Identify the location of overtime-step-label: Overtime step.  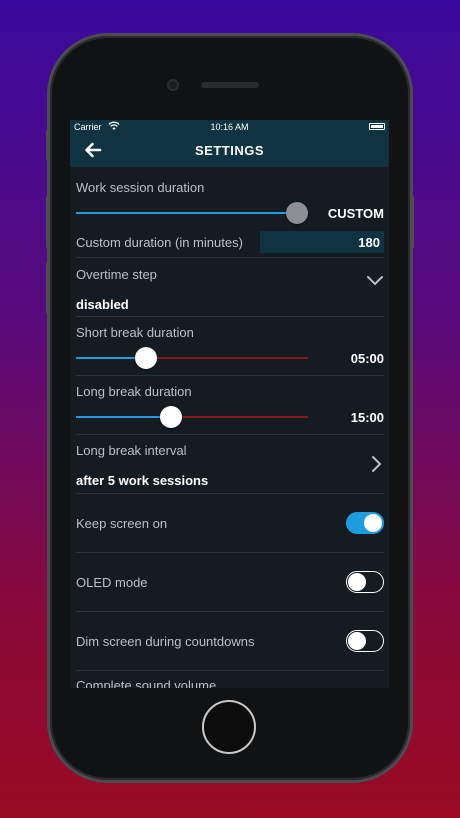
(116, 274).